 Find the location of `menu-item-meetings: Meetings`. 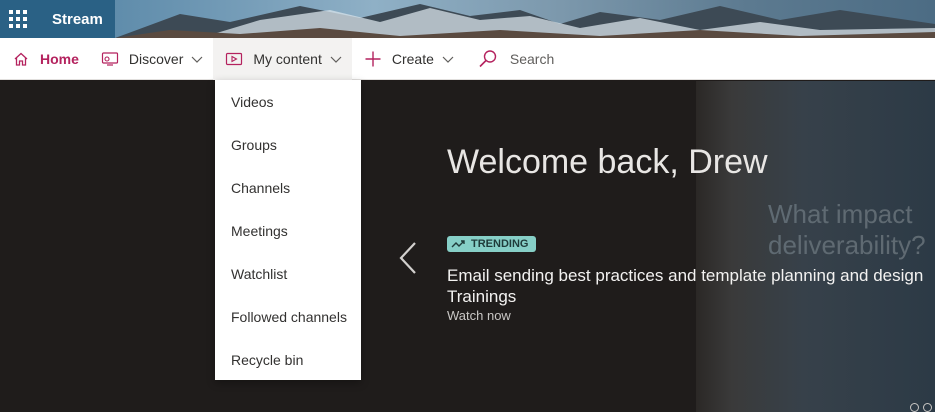

menu-item-meetings: Meetings is located at coordinates (288, 230).